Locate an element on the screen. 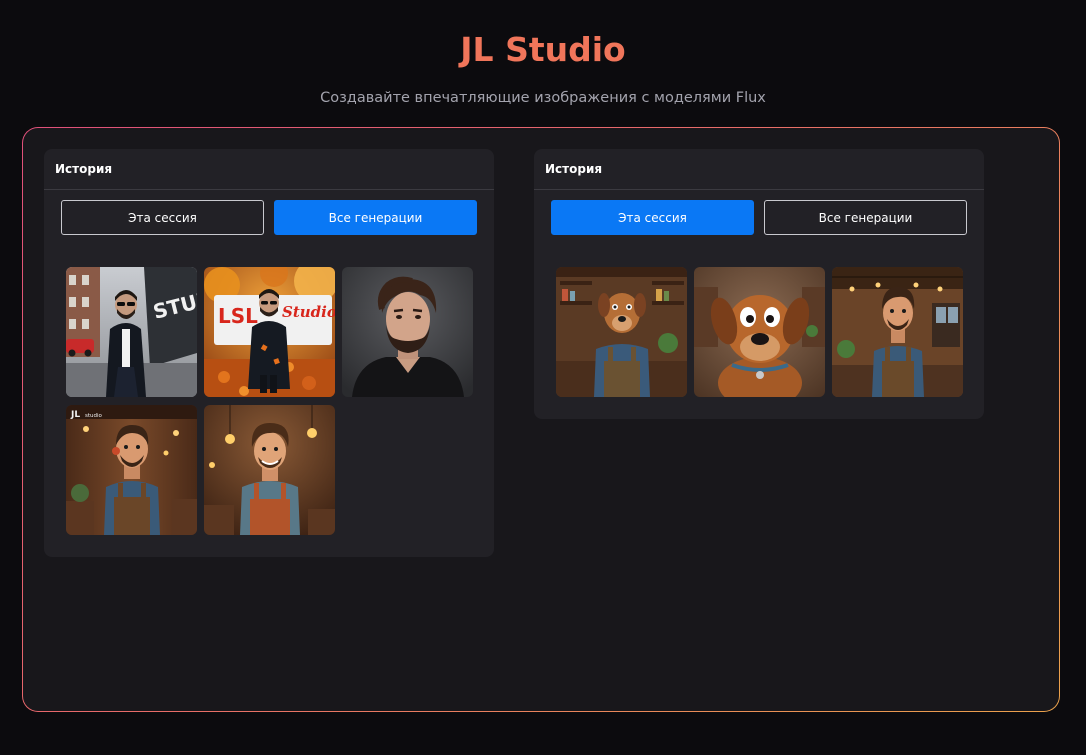  history-panel-right: История Эта сессия Все генерации is located at coordinates (759, 284).